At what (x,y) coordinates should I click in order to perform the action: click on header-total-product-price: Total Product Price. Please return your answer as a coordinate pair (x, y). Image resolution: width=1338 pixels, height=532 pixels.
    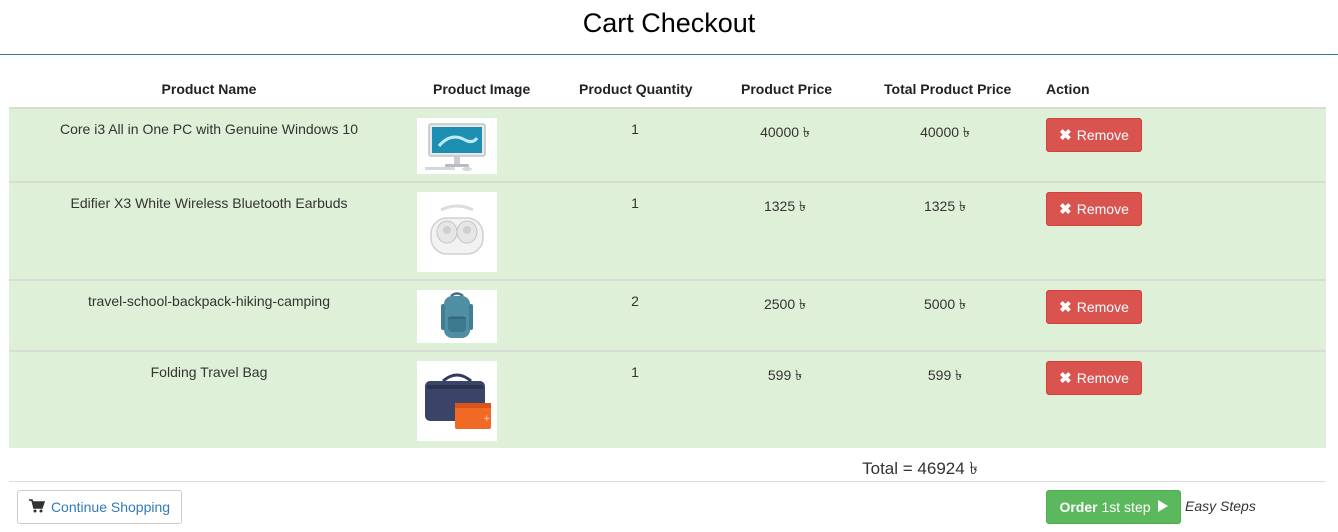
    Looking at the image, I should click on (948, 89).